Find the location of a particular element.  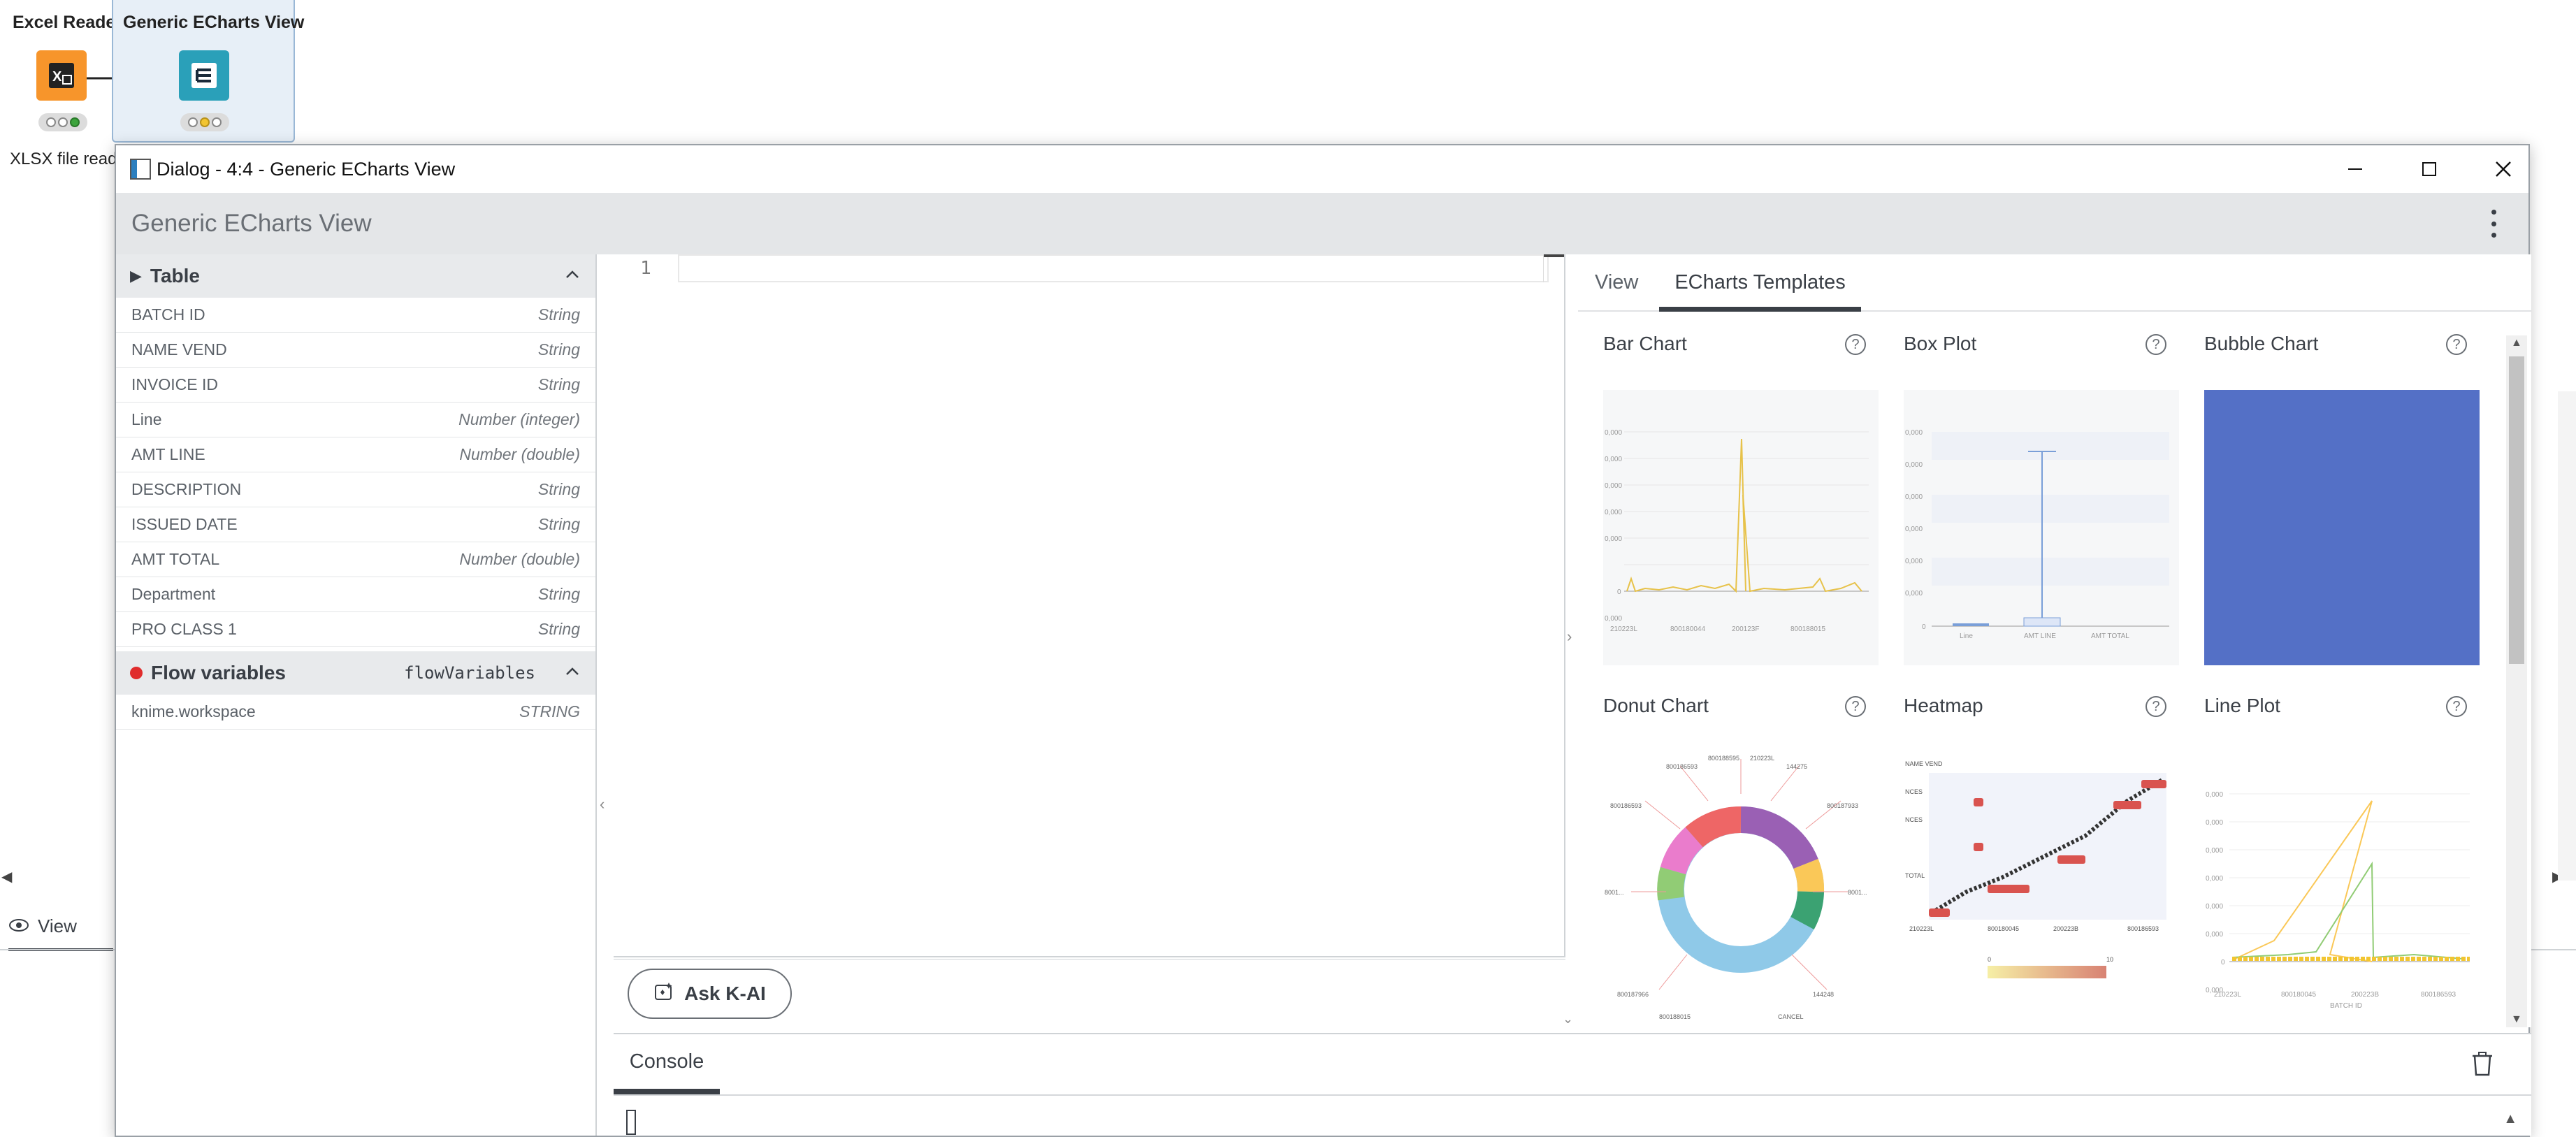

column-name: PRO CLASS 1 is located at coordinates (184, 629).